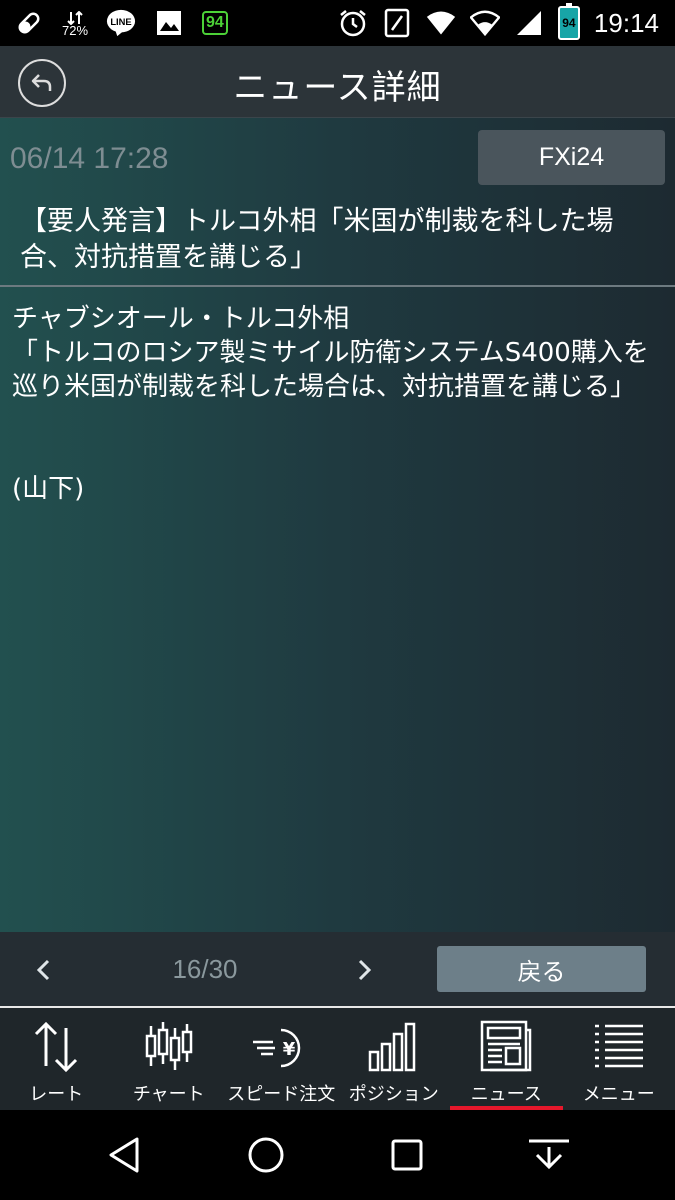 The width and height of the screenshot is (675, 1200). I want to click on gallery-icon, so click(169, 23).